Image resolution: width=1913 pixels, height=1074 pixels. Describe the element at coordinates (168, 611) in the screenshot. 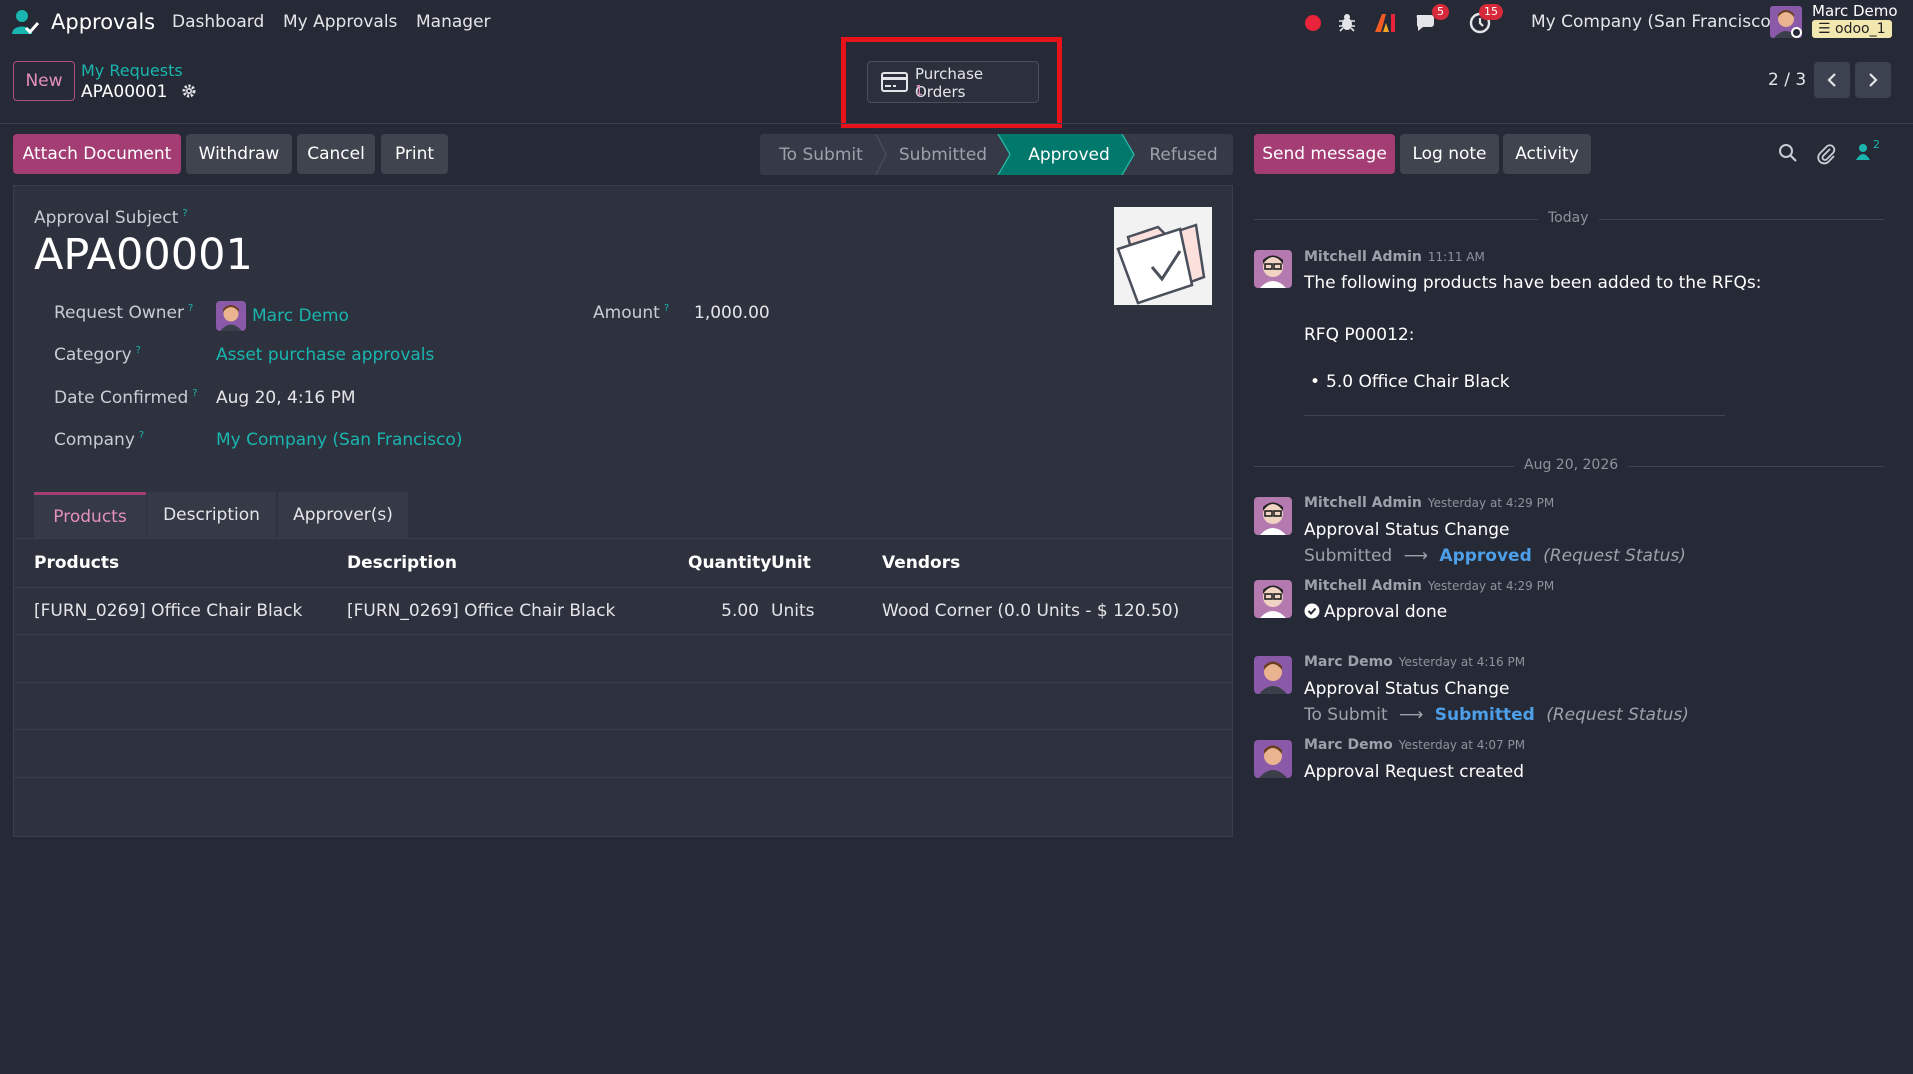

I see `cell-product: [FURN_0269] Office Chair Black` at that location.